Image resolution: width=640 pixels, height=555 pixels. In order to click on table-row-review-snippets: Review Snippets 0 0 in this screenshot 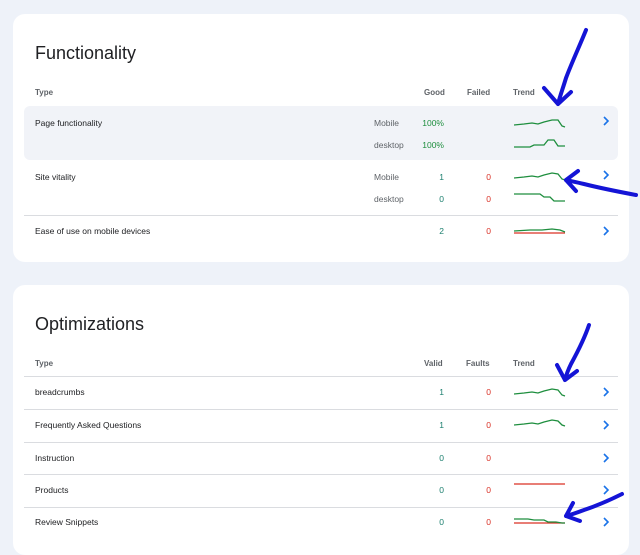, I will do `click(321, 524)`.